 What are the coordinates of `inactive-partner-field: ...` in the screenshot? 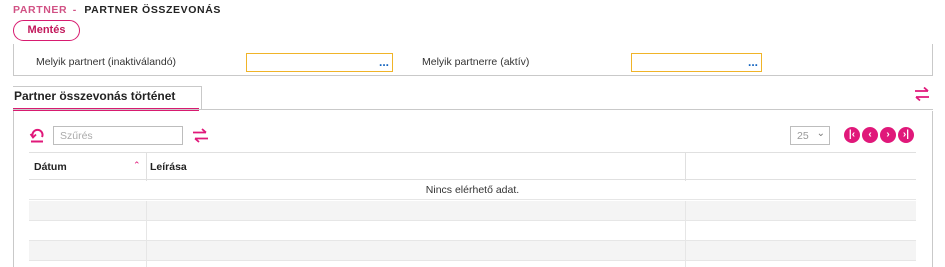 It's located at (319, 62).